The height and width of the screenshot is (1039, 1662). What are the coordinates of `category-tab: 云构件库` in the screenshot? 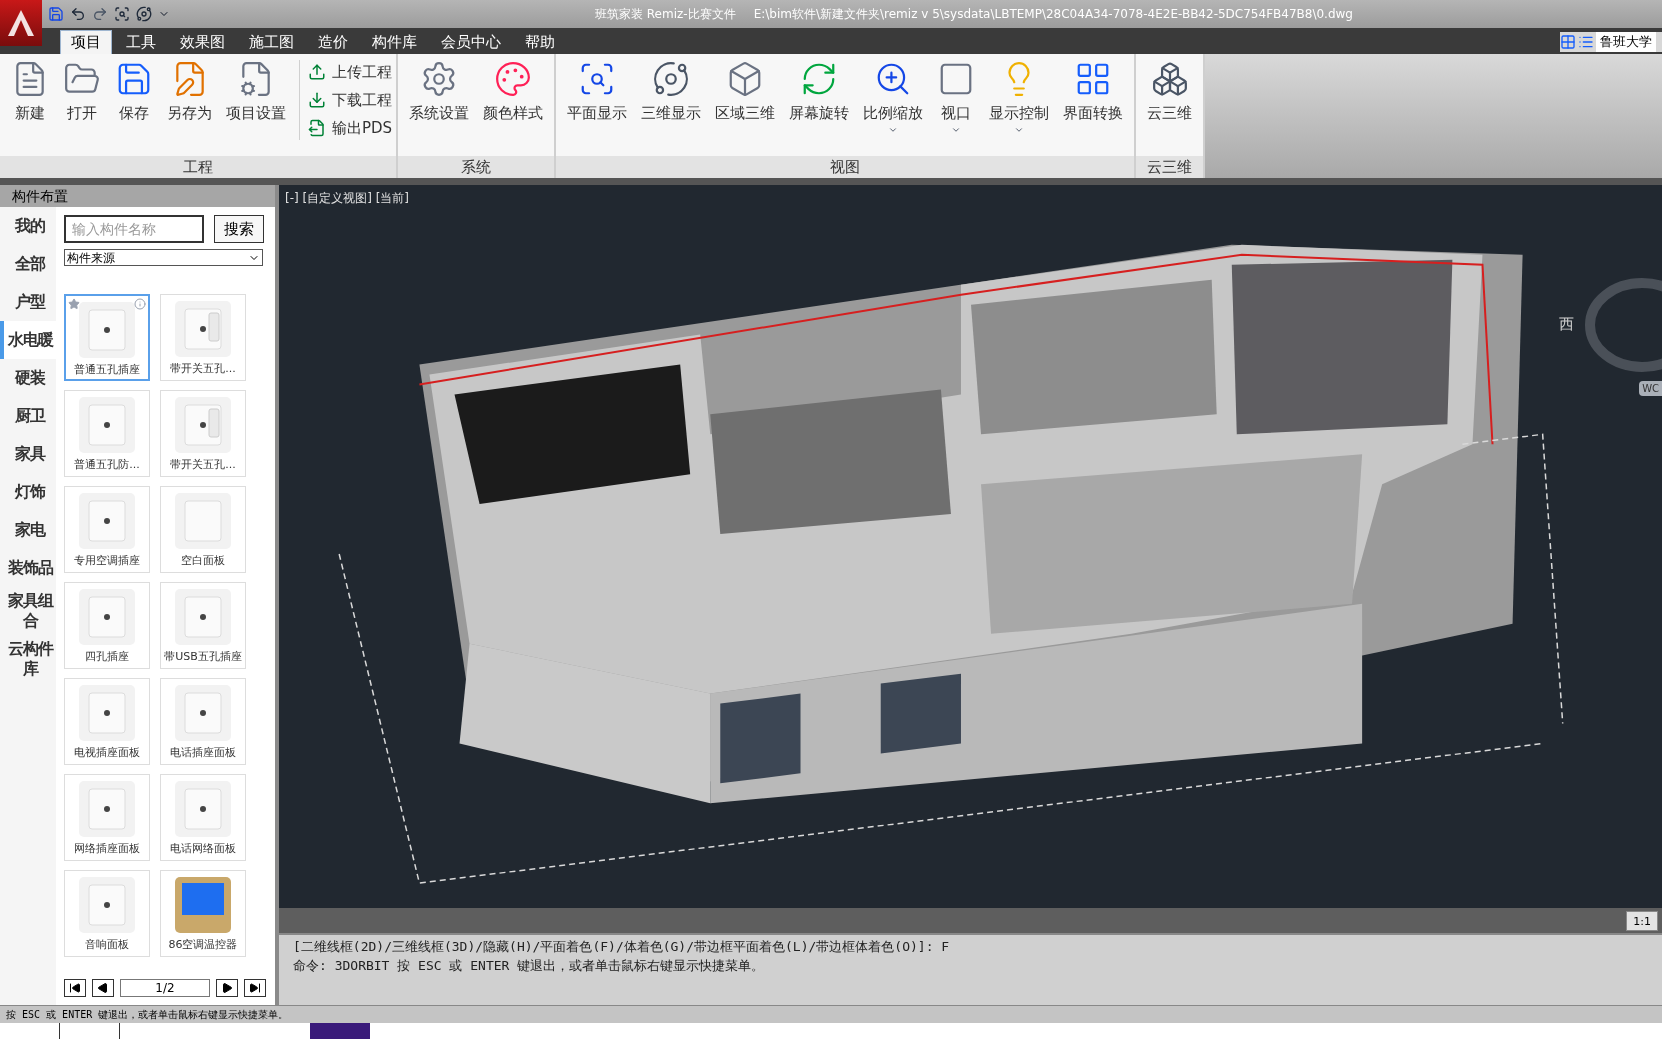 It's located at (28, 659).